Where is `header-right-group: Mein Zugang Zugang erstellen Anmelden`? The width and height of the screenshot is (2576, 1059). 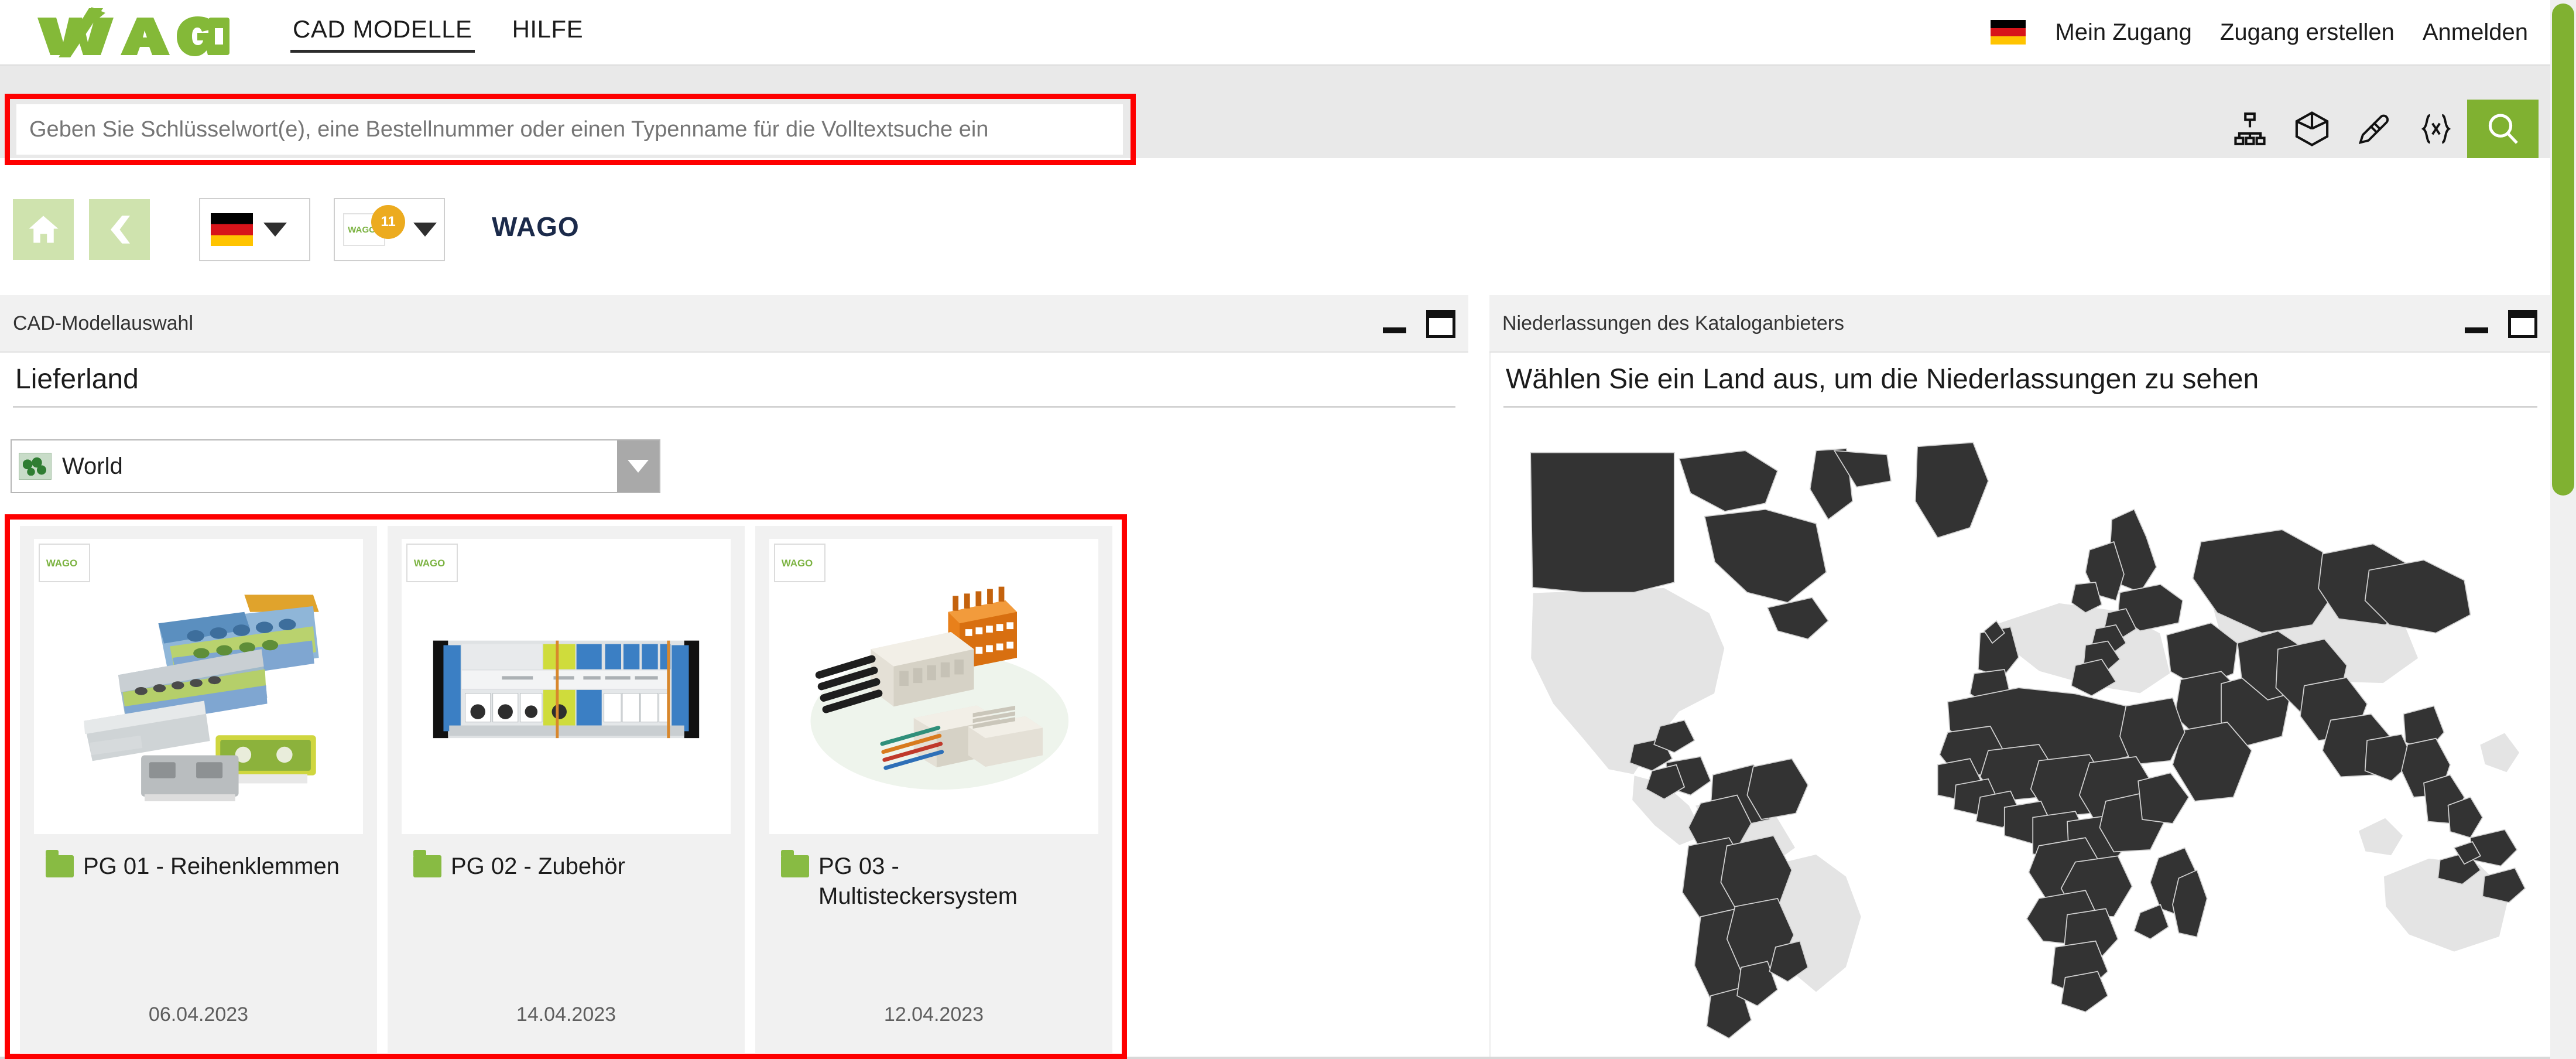
header-right-group: Mein Zugang Zugang erstellen Anmelden is located at coordinates (2266, 32).